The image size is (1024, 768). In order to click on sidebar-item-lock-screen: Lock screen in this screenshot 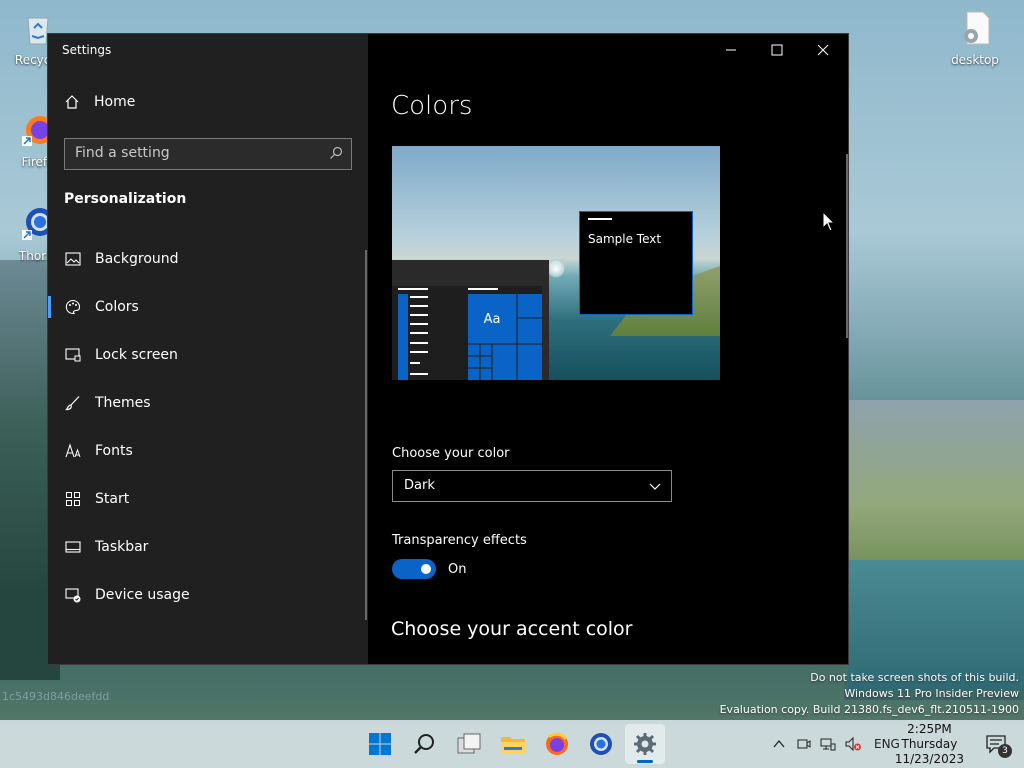, I will do `click(207, 355)`.